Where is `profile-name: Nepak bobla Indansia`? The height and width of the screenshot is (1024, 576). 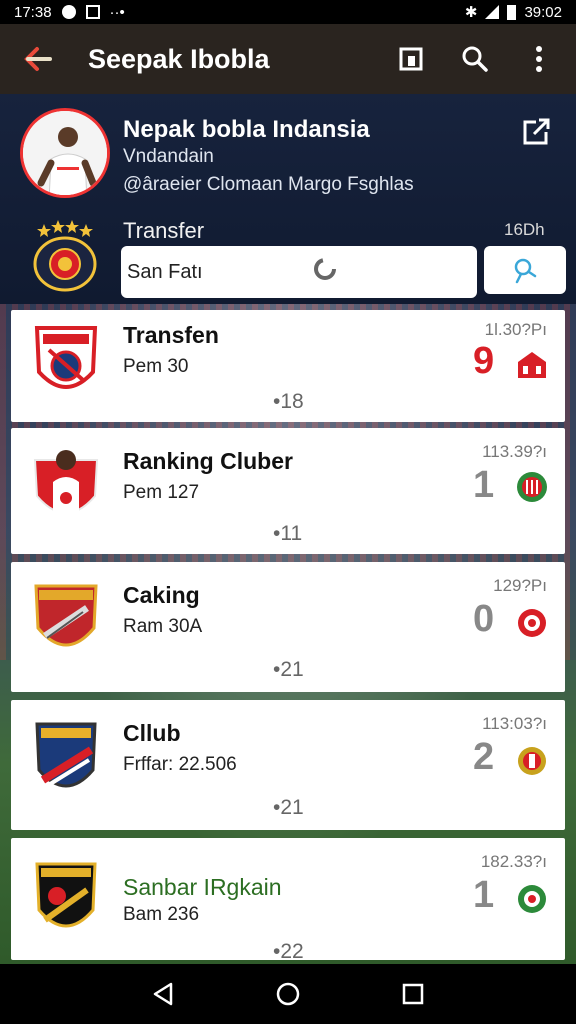
profile-name: Nepak bobla Indansia is located at coordinates (246, 129).